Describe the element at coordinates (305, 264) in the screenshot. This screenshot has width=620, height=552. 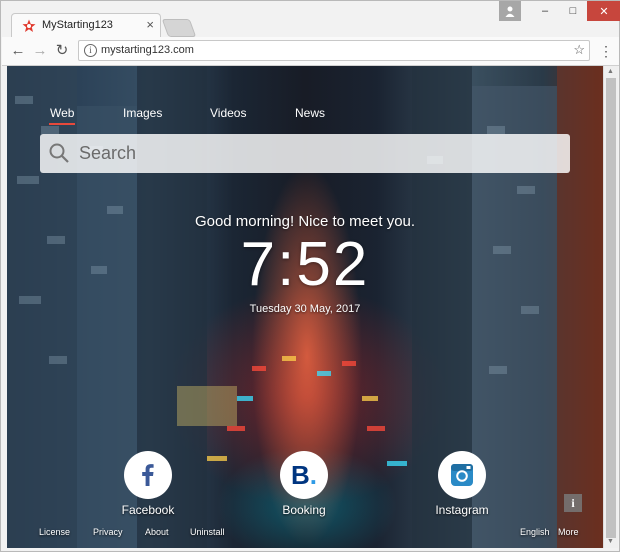
I see `clock: 7:52` at that location.